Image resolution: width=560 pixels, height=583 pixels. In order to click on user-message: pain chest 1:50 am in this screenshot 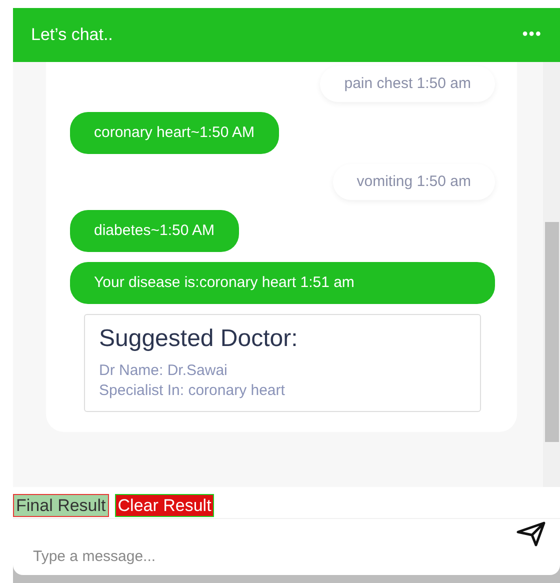, I will do `click(407, 84)`.